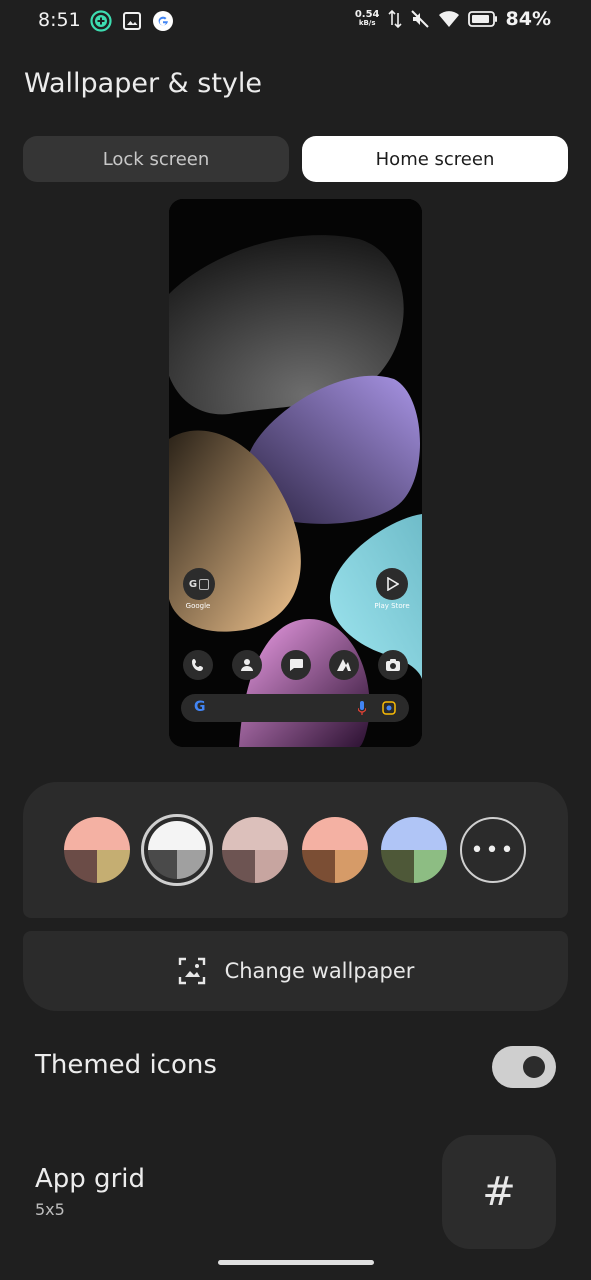 The width and height of the screenshot is (591, 1280). Describe the element at coordinates (198, 665) in the screenshot. I see `phone-icon` at that location.